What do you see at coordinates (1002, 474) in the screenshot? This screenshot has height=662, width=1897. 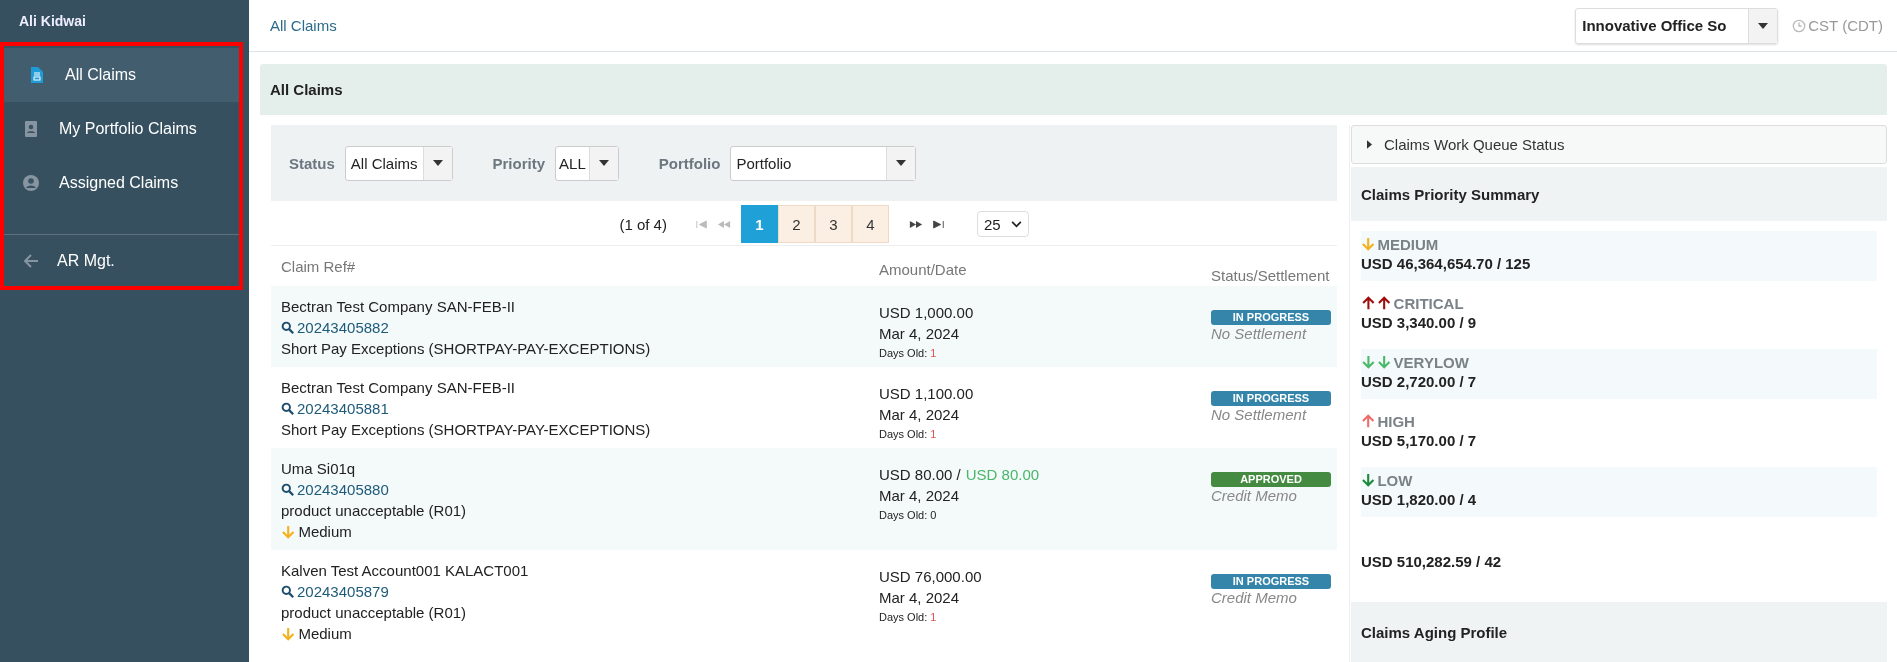 I see `settled-amount: USD 80.00` at bounding box center [1002, 474].